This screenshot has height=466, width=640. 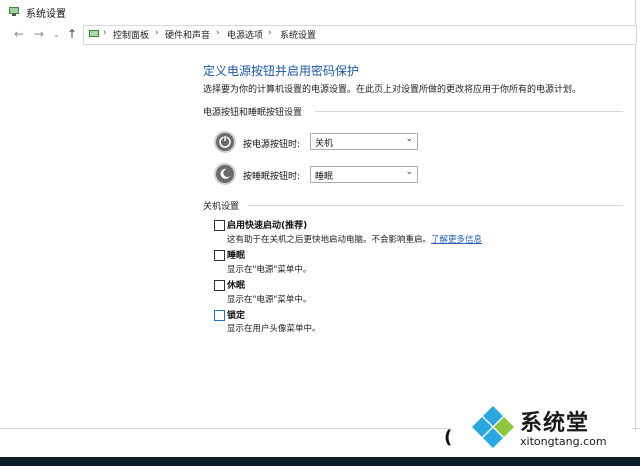 What do you see at coordinates (221, 207) in the screenshot?
I see `shutdown-section-title: 关机设置` at bounding box center [221, 207].